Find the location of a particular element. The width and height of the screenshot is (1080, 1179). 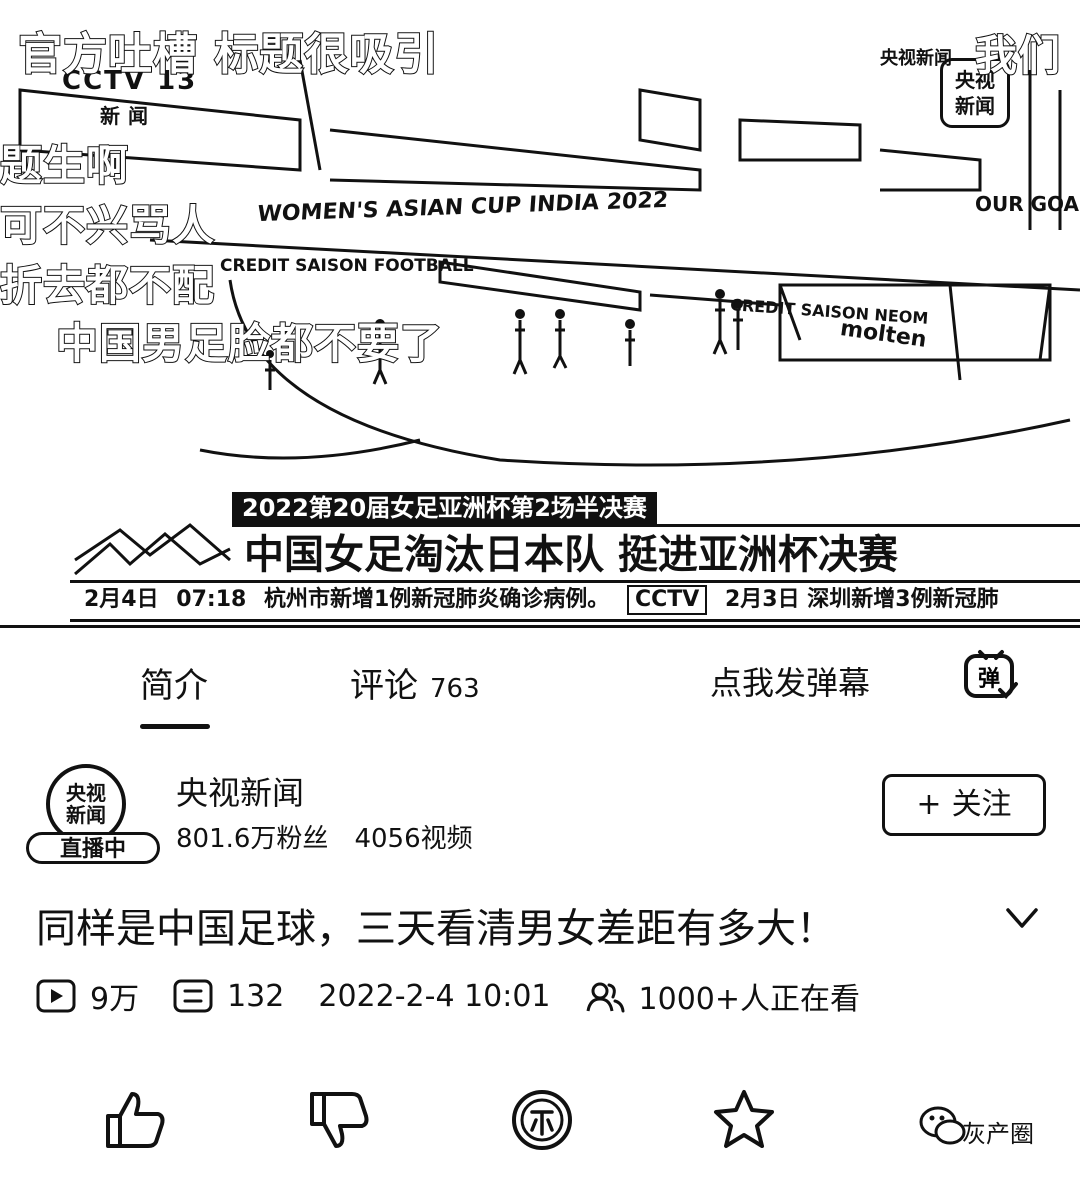

danmaku-comment: 折去都不配 is located at coordinates (108, 285).